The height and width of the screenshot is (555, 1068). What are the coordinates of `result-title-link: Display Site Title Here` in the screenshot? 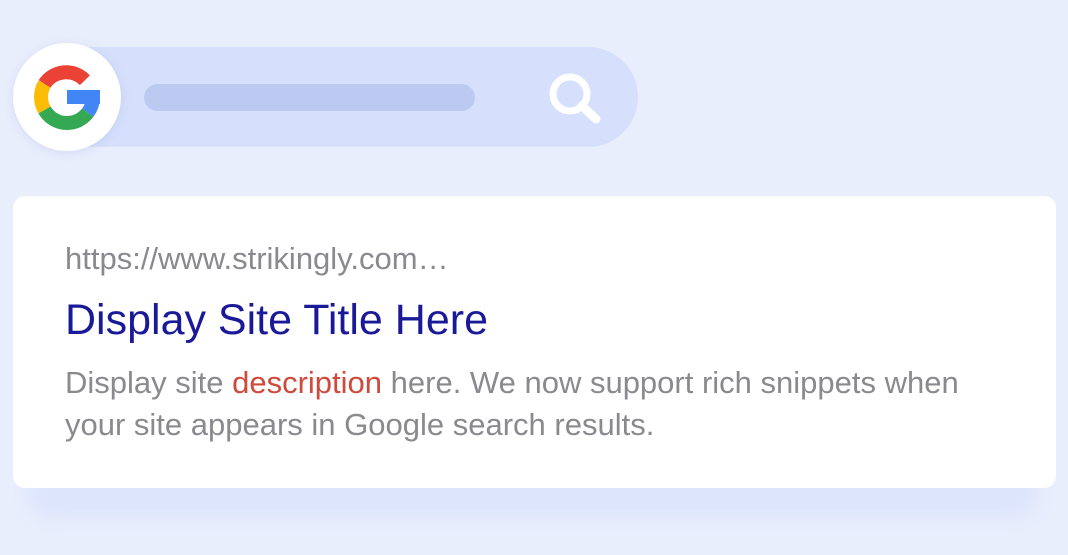 It's located at (276, 320).